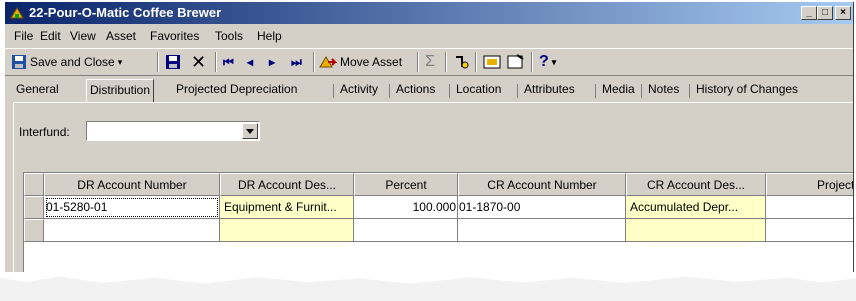  I want to click on close-button: ×, so click(843, 13).